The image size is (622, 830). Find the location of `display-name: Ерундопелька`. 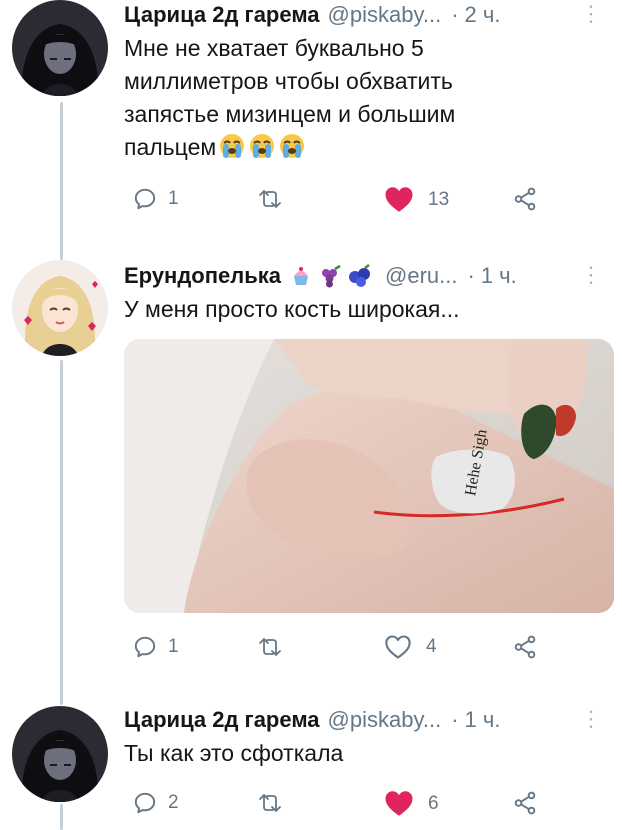

display-name: Ерундопелька is located at coordinates (202, 276).